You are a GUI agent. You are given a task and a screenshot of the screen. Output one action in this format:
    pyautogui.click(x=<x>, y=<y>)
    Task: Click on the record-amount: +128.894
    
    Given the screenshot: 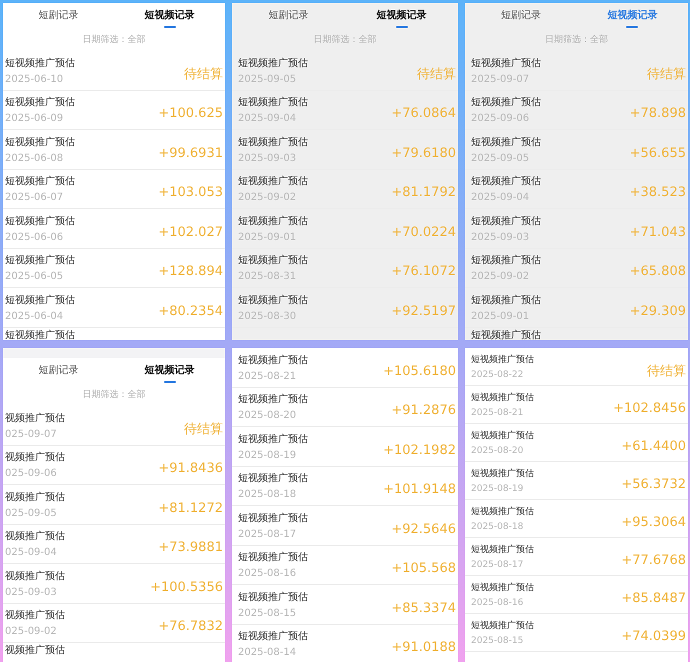 What is the action you would take?
    pyautogui.click(x=190, y=272)
    